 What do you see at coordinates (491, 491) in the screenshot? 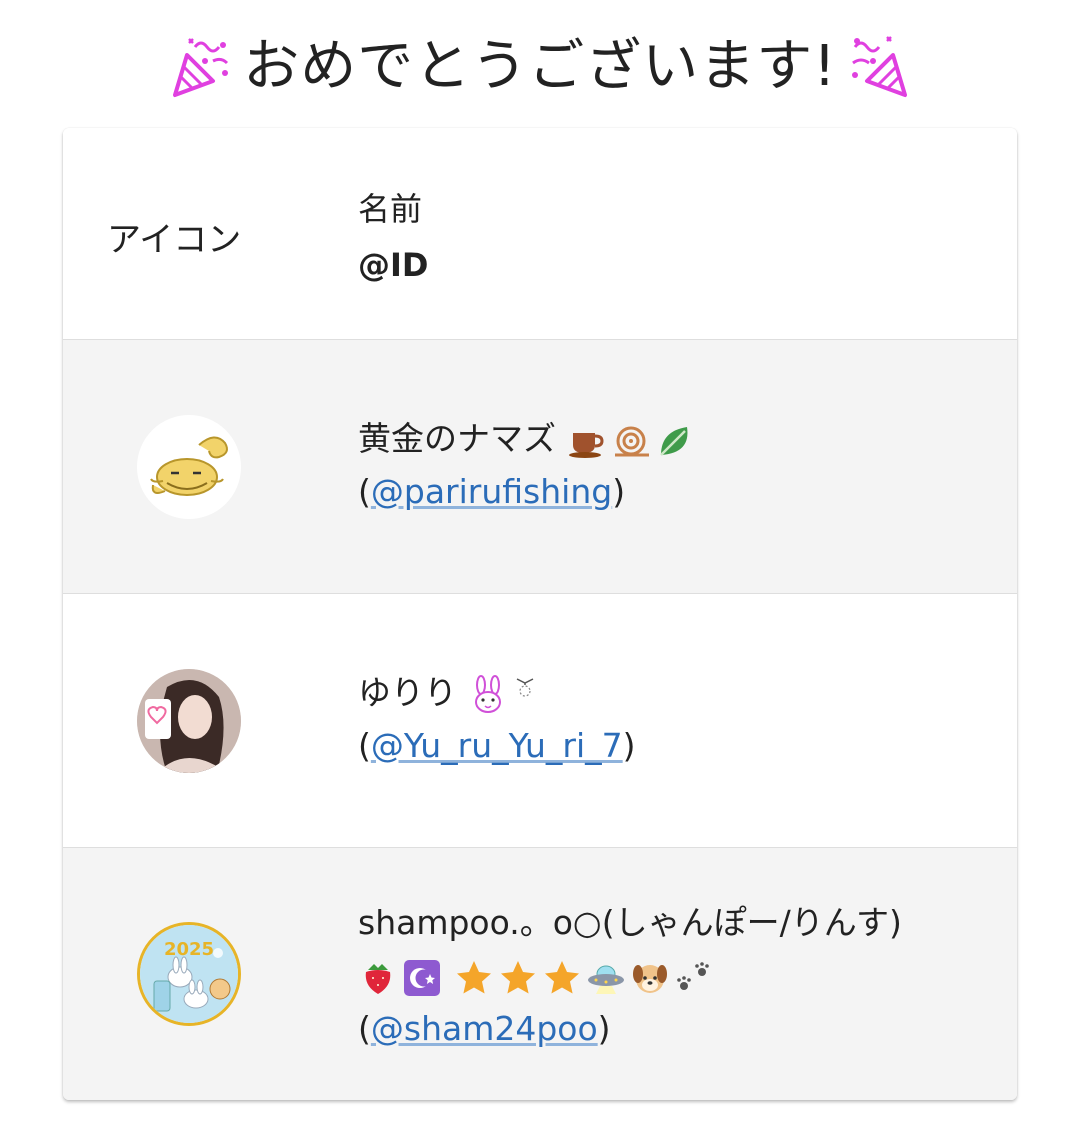
I see `user-handle-link: @parirufishing` at bounding box center [491, 491].